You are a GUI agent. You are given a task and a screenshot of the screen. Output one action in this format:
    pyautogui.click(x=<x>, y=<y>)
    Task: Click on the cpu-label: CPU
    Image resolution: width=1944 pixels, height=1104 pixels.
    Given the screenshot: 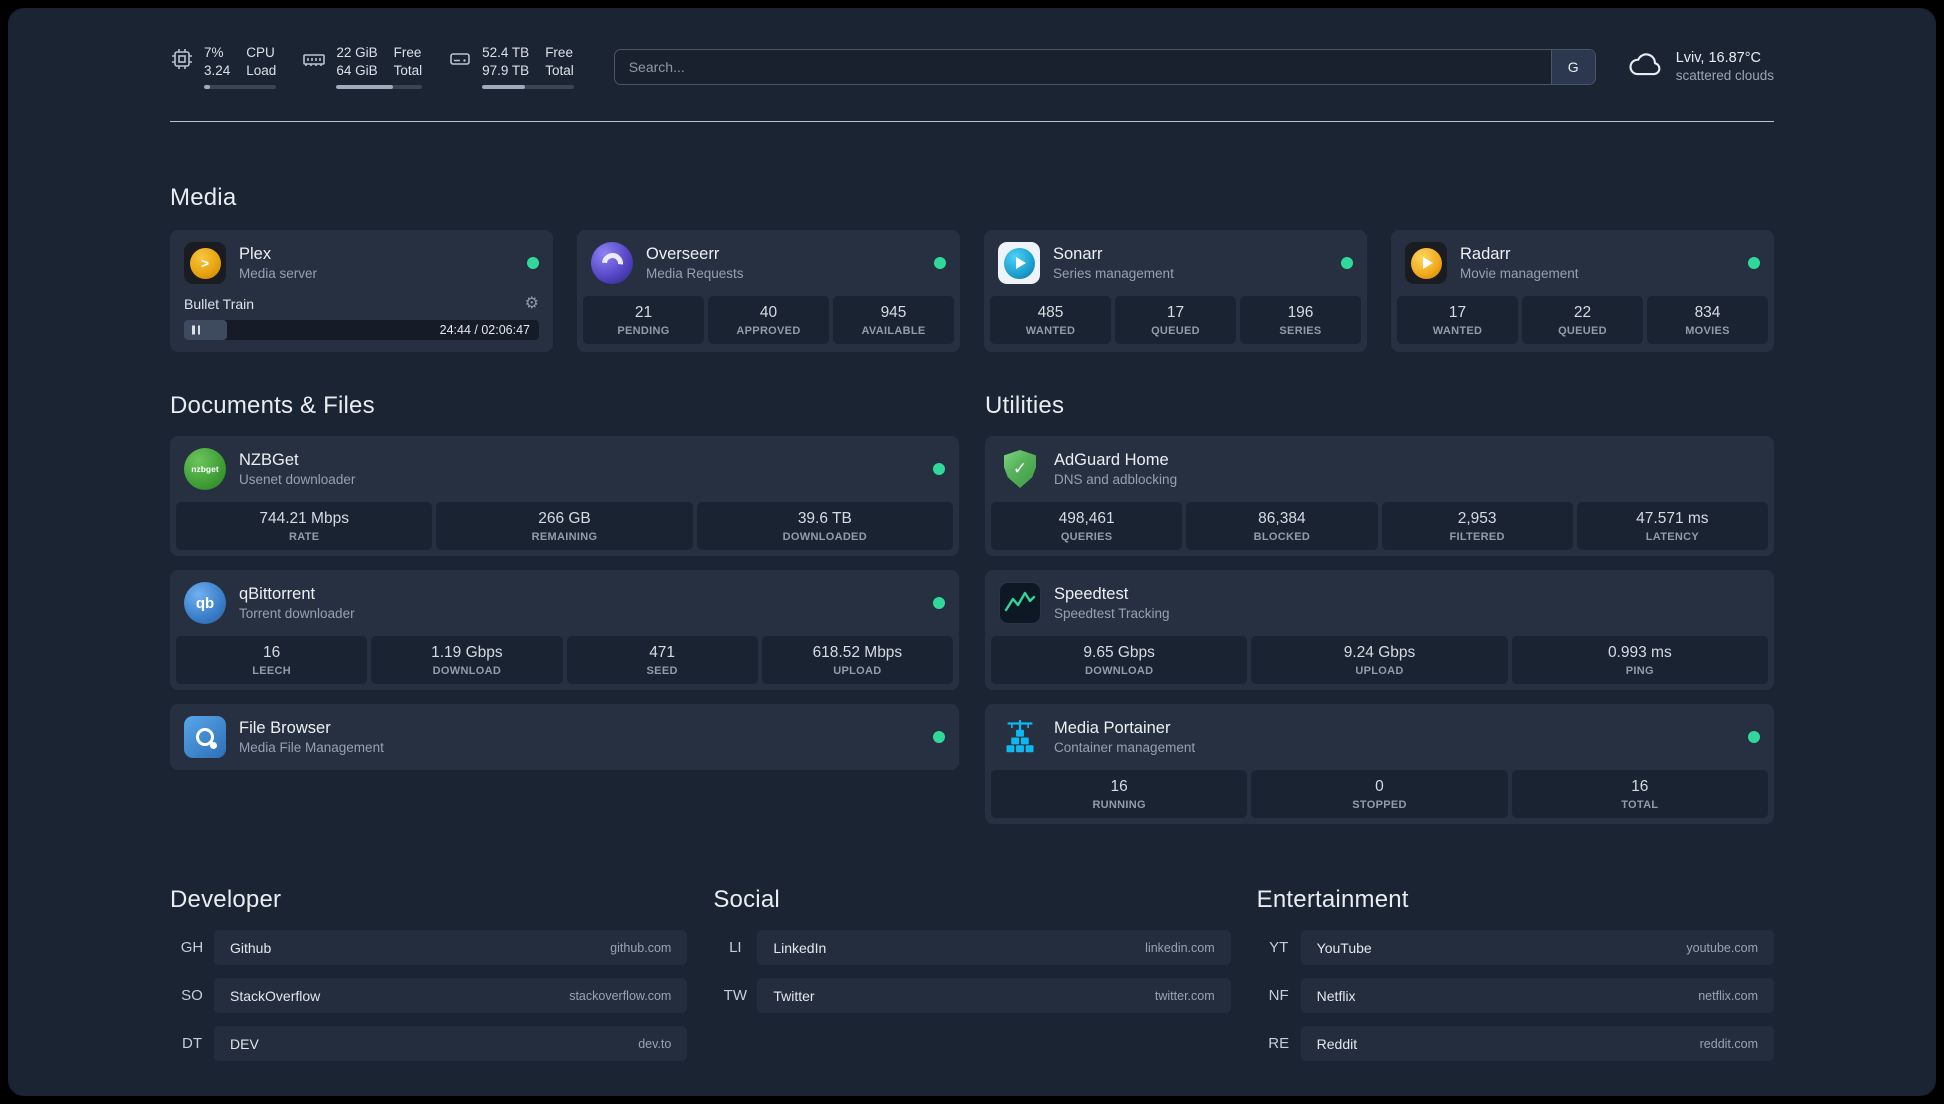 What is the action you would take?
    pyautogui.click(x=260, y=52)
    